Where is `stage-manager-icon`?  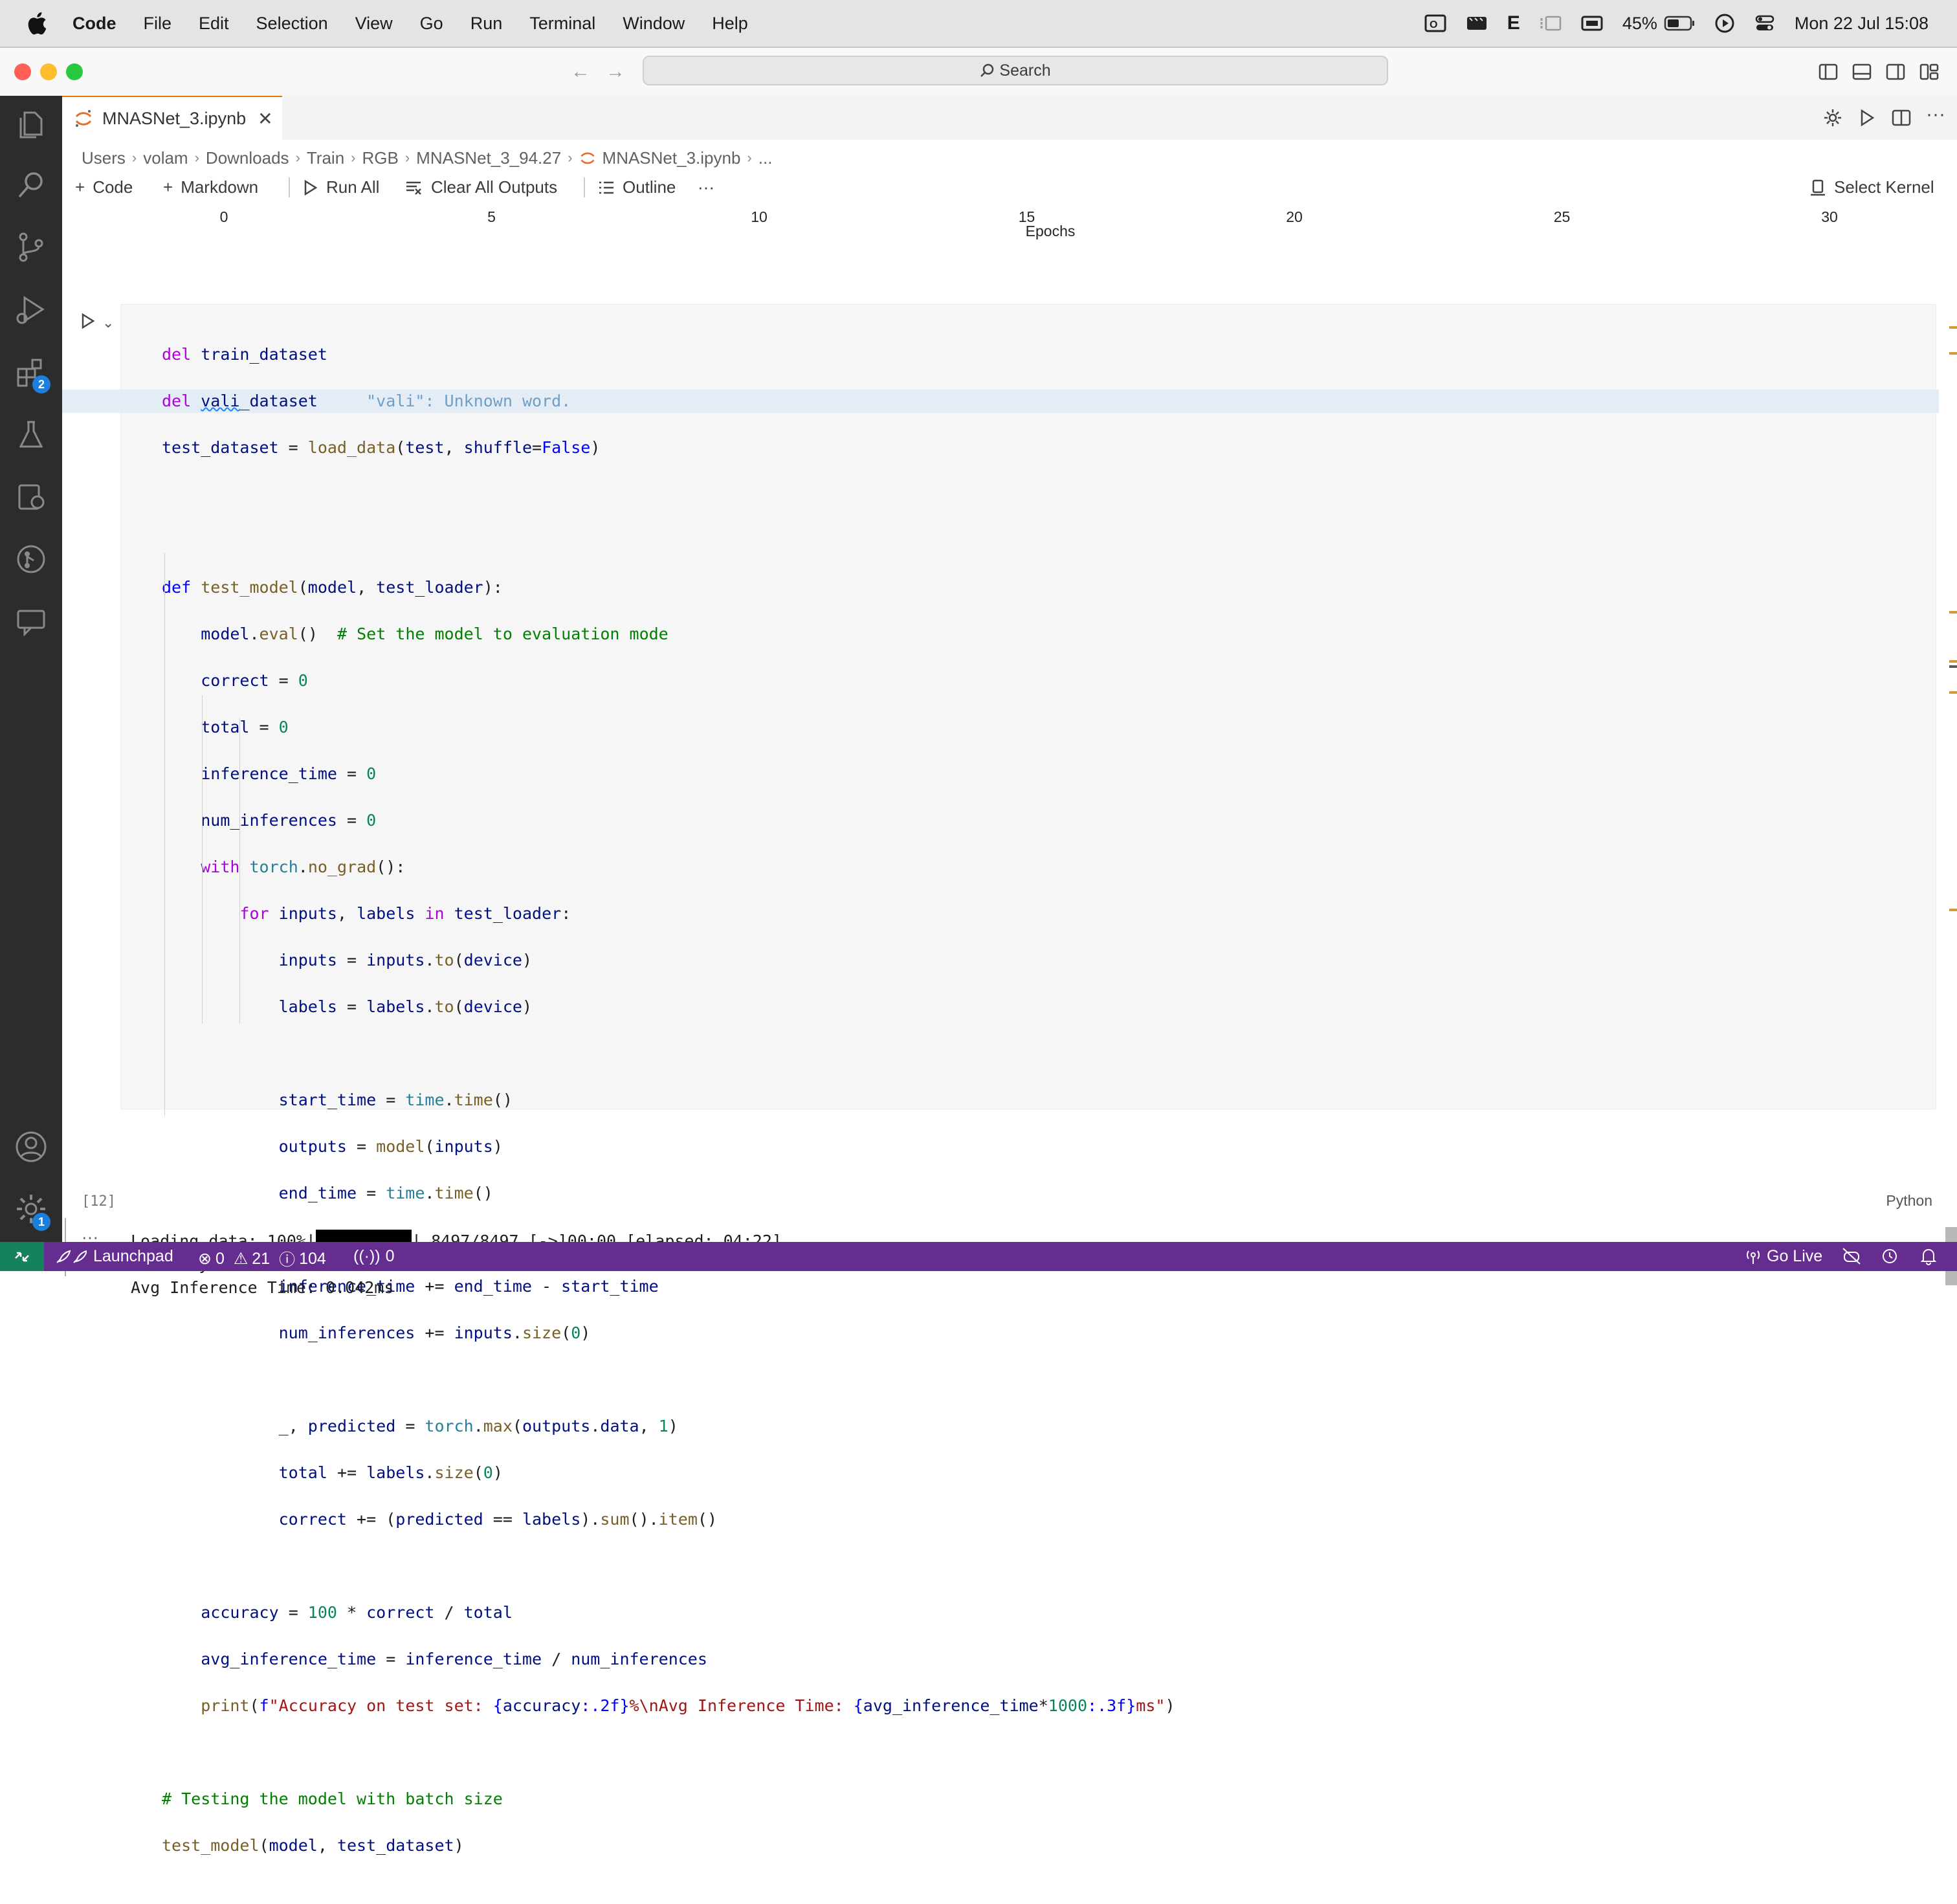
stage-manager-icon is located at coordinates (1551, 23).